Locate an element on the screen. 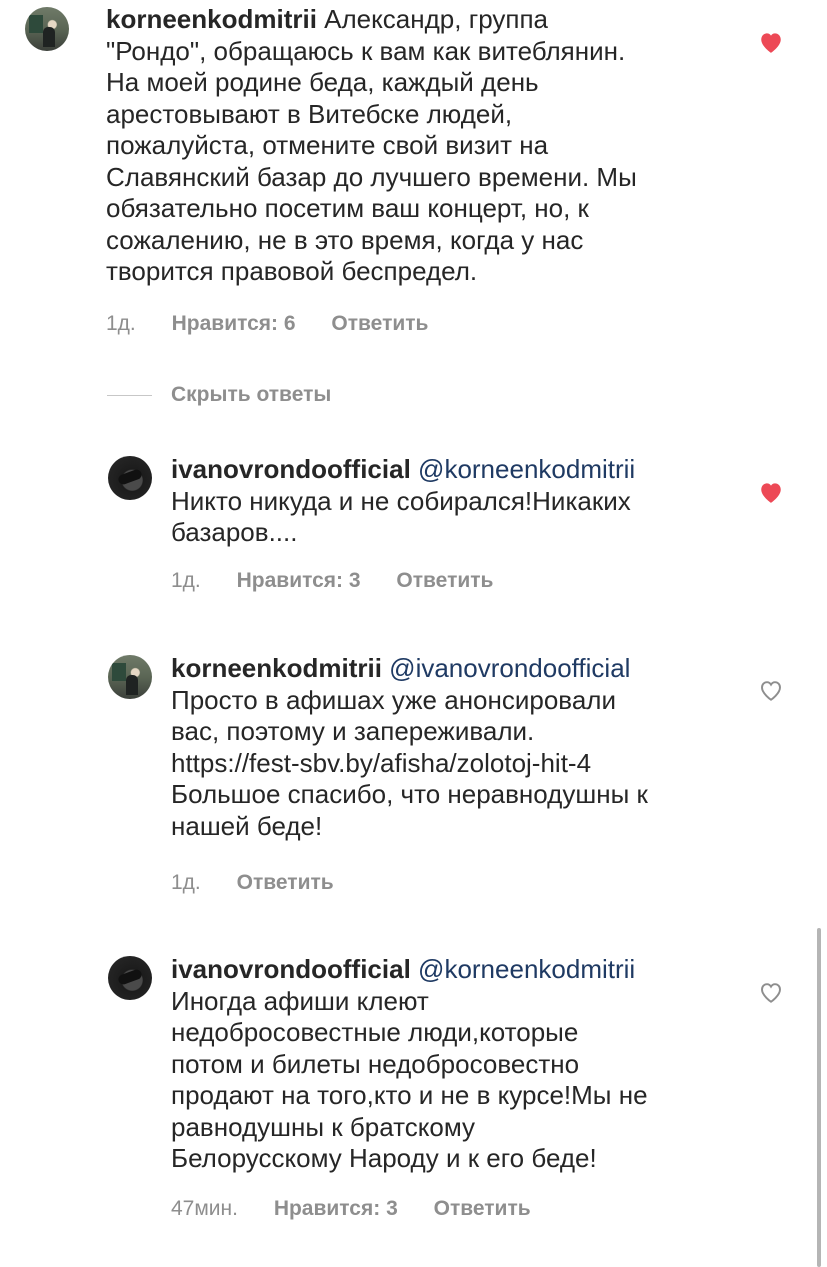 The width and height of the screenshot is (827, 1267). comment-line: сожалению, не в это время, когда у нас is located at coordinates (345, 239).